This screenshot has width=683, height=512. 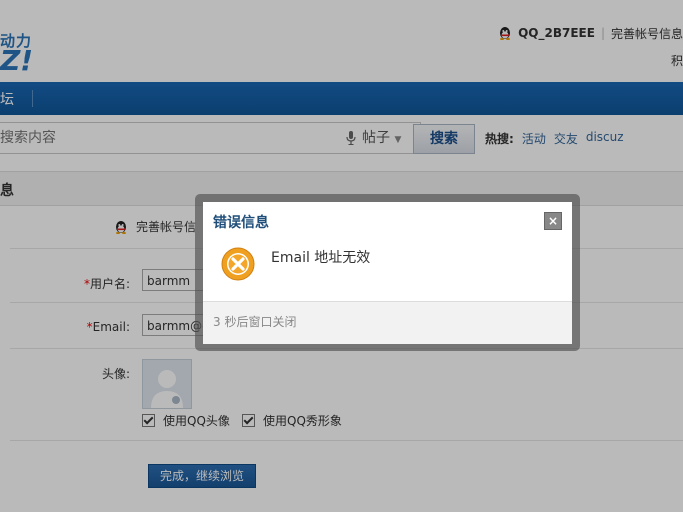 What do you see at coordinates (321, 258) in the screenshot?
I see `dialog-message: Email 地址无效` at bounding box center [321, 258].